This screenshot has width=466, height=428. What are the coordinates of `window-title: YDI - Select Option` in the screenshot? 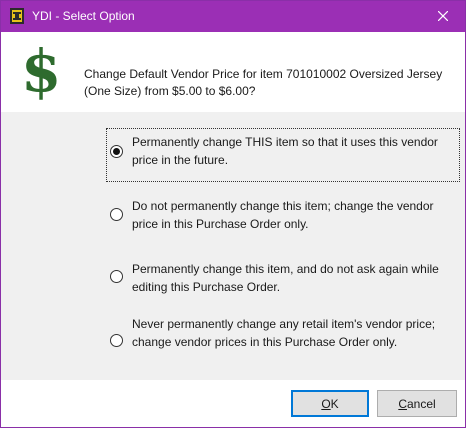 It's located at (83, 16).